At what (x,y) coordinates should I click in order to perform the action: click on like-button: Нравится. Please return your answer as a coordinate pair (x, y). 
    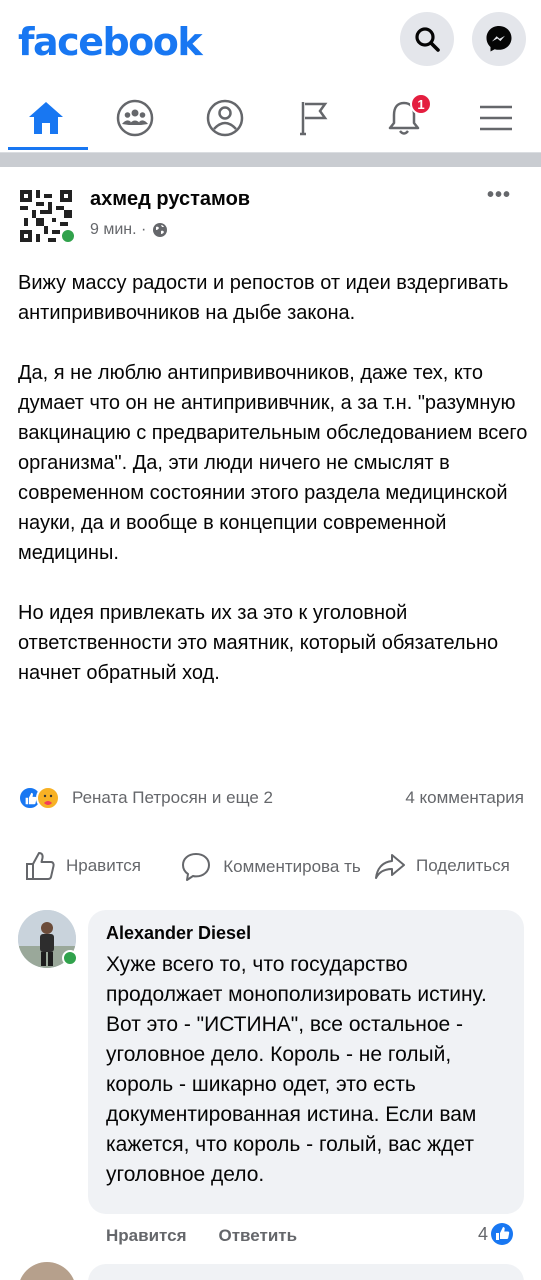
    Looking at the image, I should click on (82, 866).